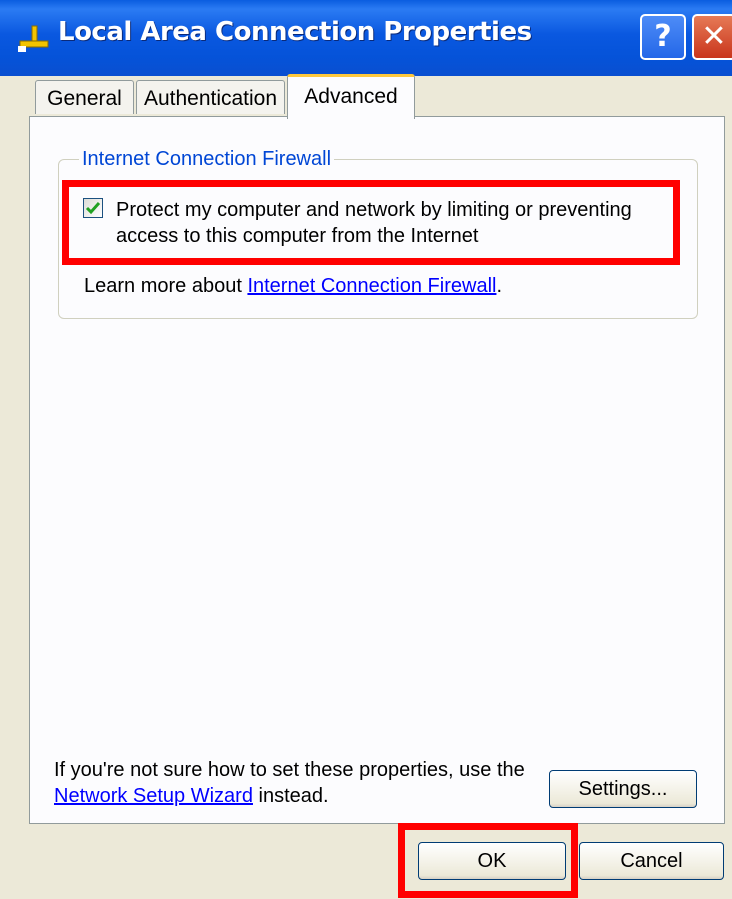 The image size is (732, 899). I want to click on learn-more-suffix: ., so click(499, 286).